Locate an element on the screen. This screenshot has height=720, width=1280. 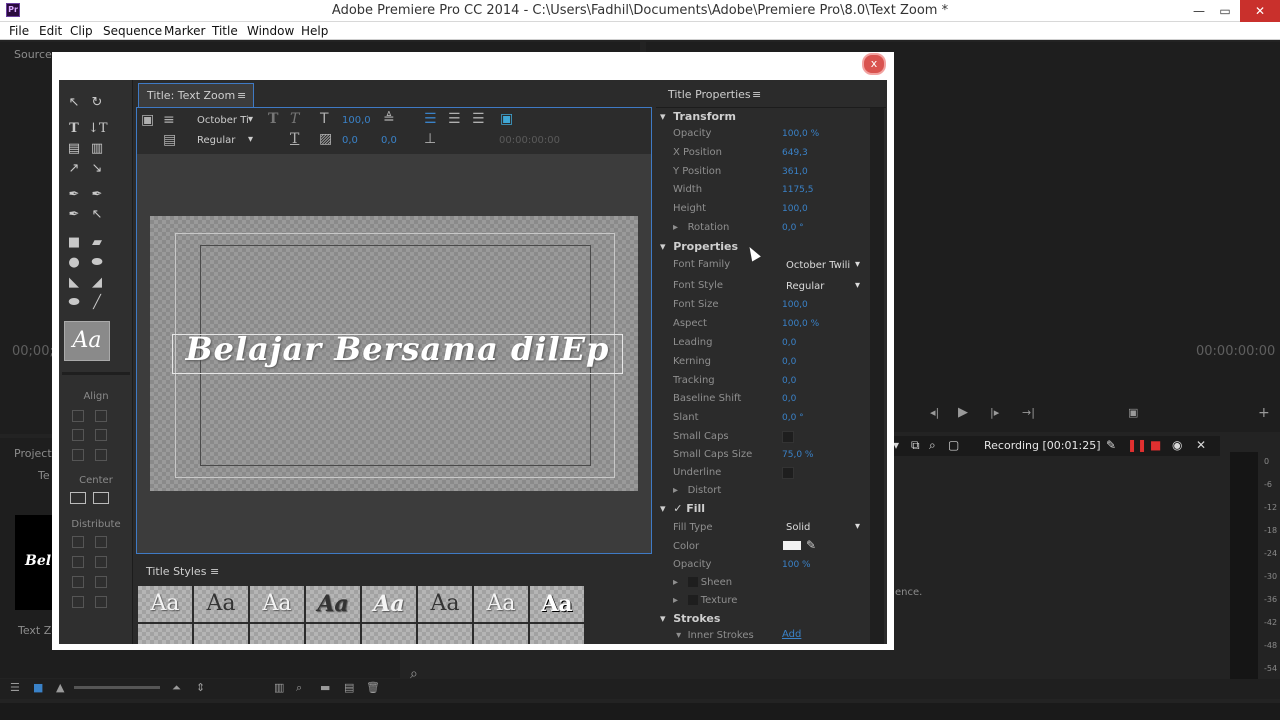
inner-strokes-add-link: Add is located at coordinates (791, 634).